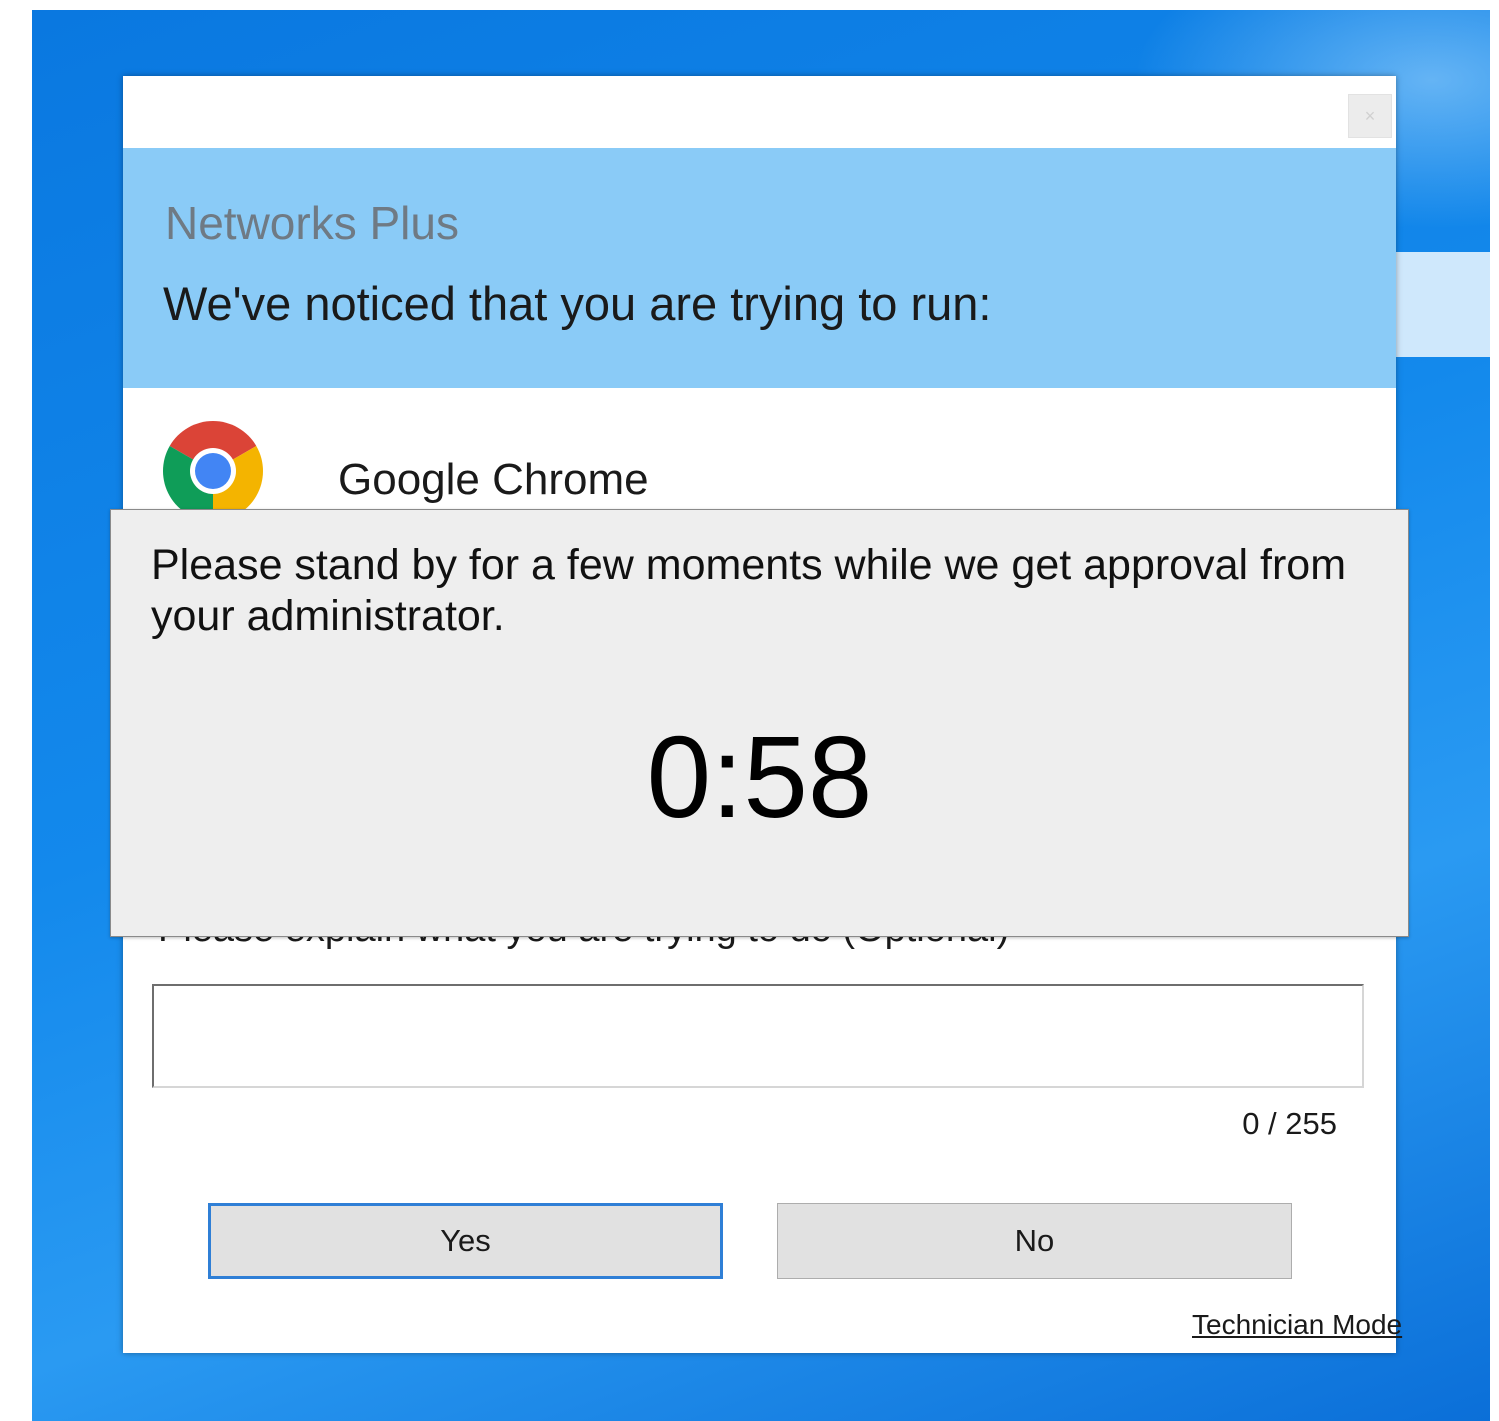 The height and width of the screenshot is (1421, 1499). I want to click on yes-button: Yes, so click(465, 1241).